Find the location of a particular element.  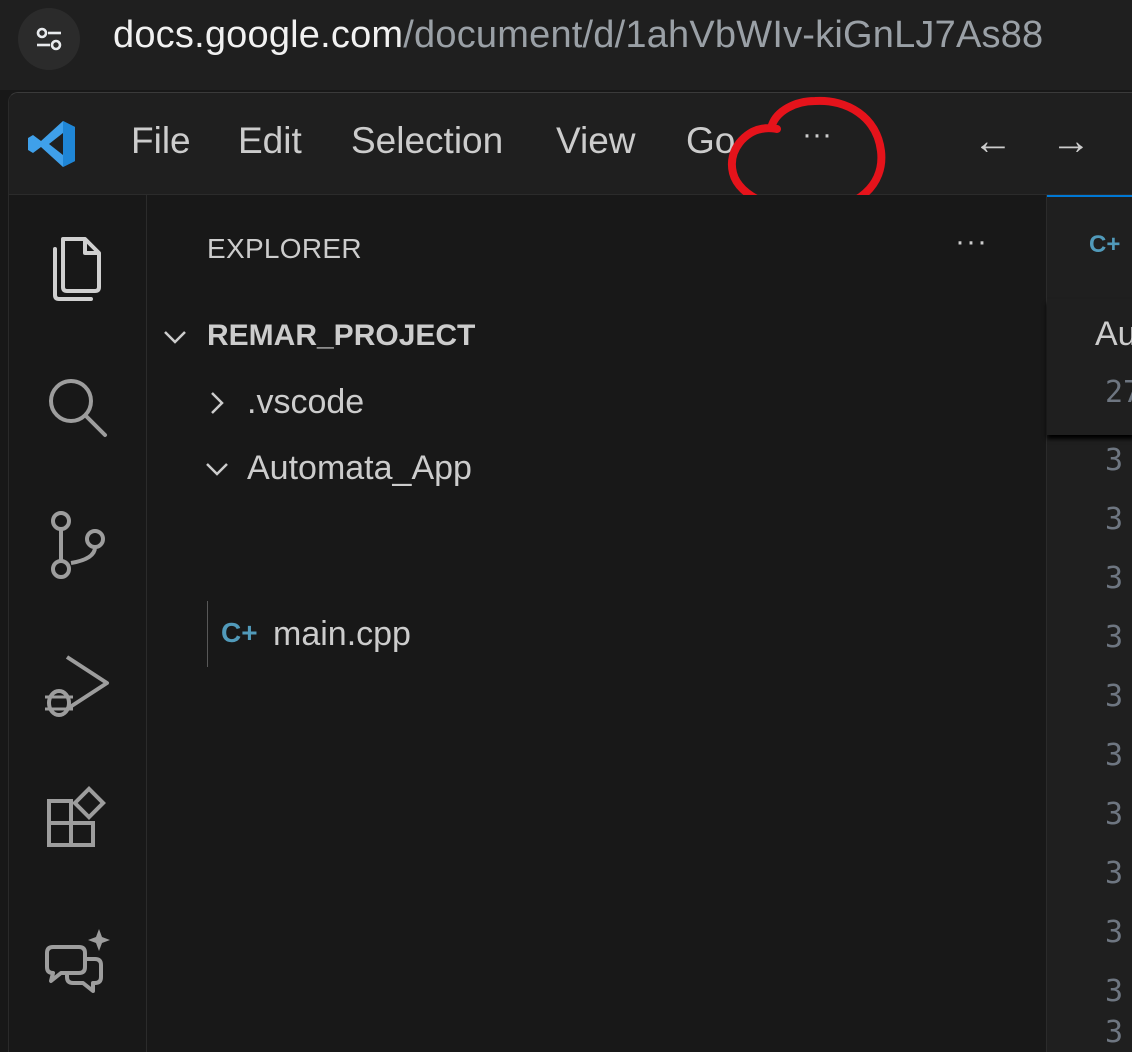

editor-area: C+ Au 27 3 3 3 3 3 3 3 3 3 3 3 is located at coordinates (1089, 623).